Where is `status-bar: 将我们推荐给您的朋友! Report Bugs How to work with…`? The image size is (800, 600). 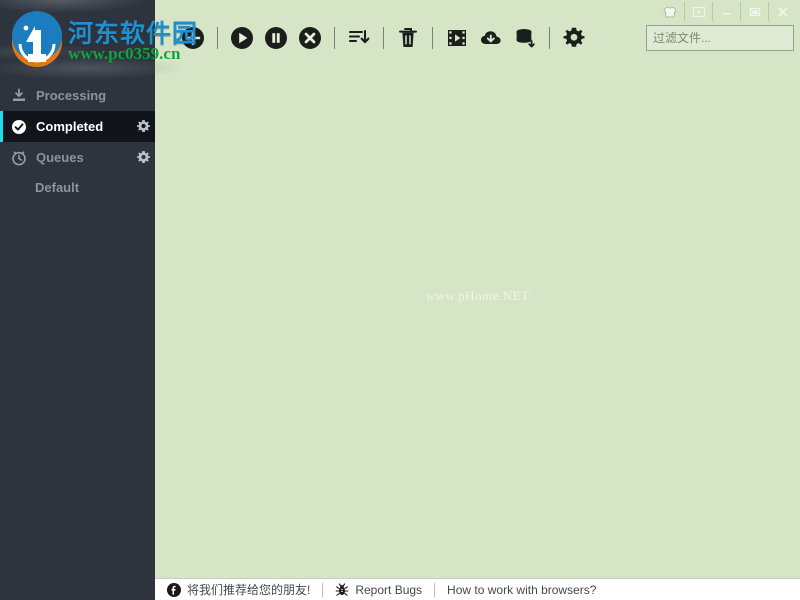
status-bar: 将我们推荐给您的朋友! Report Bugs How to work with… is located at coordinates (477, 589).